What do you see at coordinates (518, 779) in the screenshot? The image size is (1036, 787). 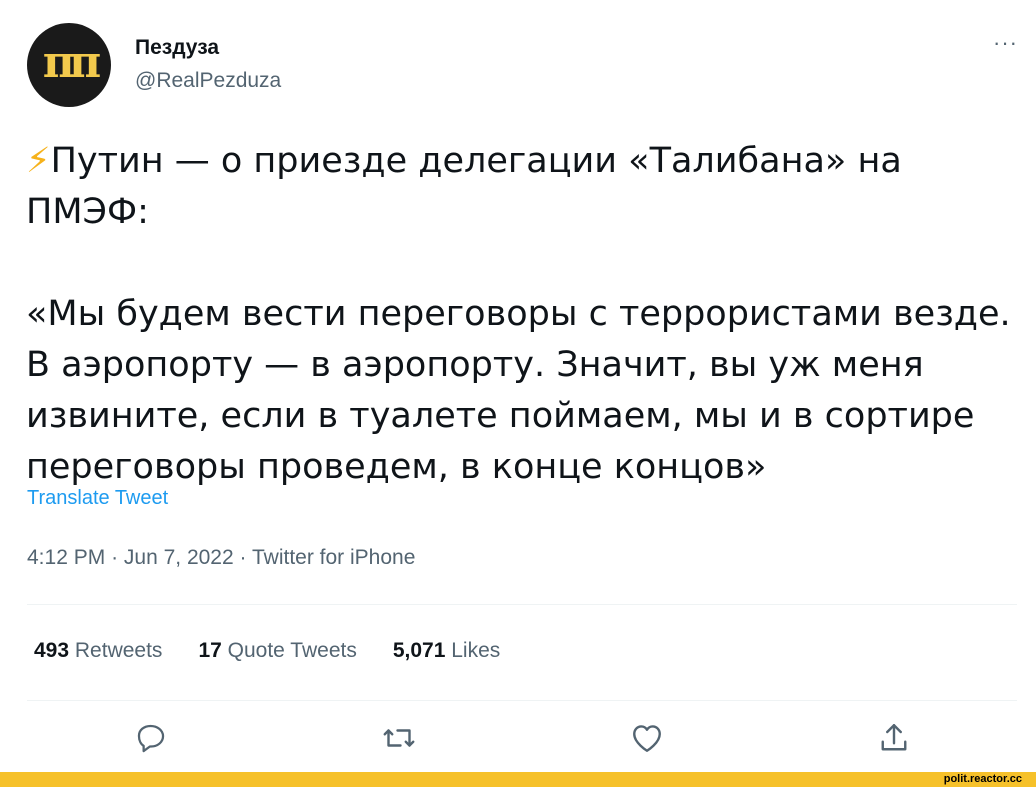 I see `watermark-bar: polit.reactor.cc` at bounding box center [518, 779].